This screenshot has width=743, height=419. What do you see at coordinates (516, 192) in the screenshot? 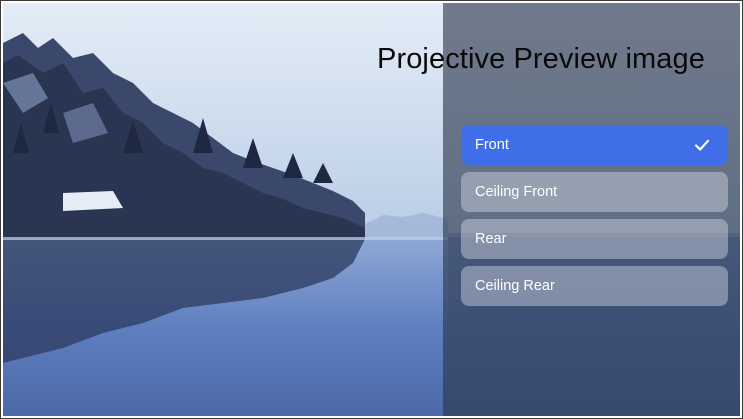
I see `option-label: Ceiling Front` at bounding box center [516, 192].